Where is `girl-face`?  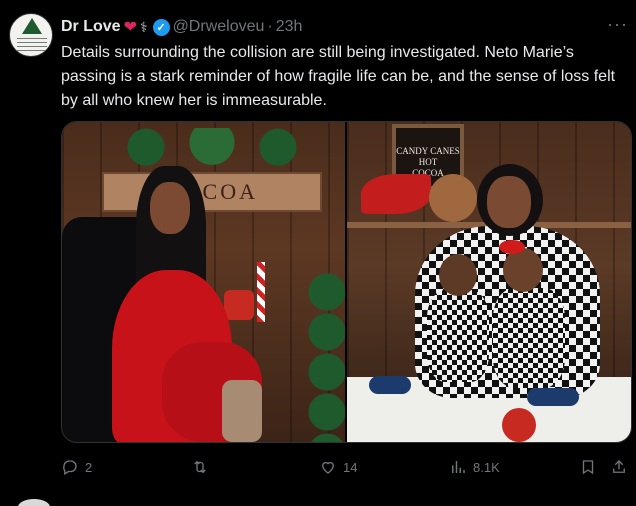
girl-face is located at coordinates (523, 270).